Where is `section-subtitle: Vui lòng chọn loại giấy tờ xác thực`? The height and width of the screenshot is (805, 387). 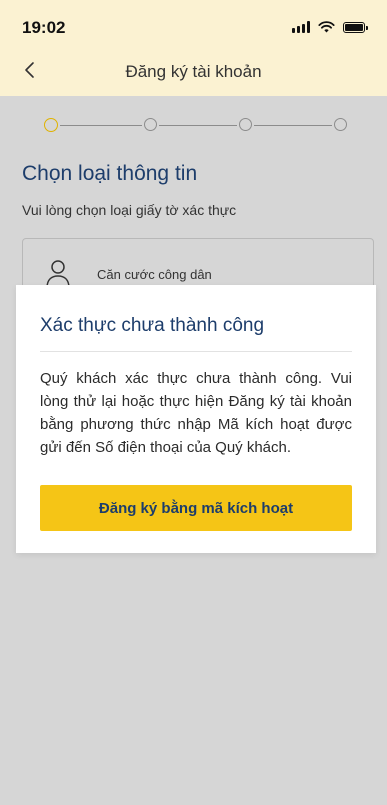
section-subtitle: Vui lòng chọn loại giấy tờ xác thực is located at coordinates (129, 210).